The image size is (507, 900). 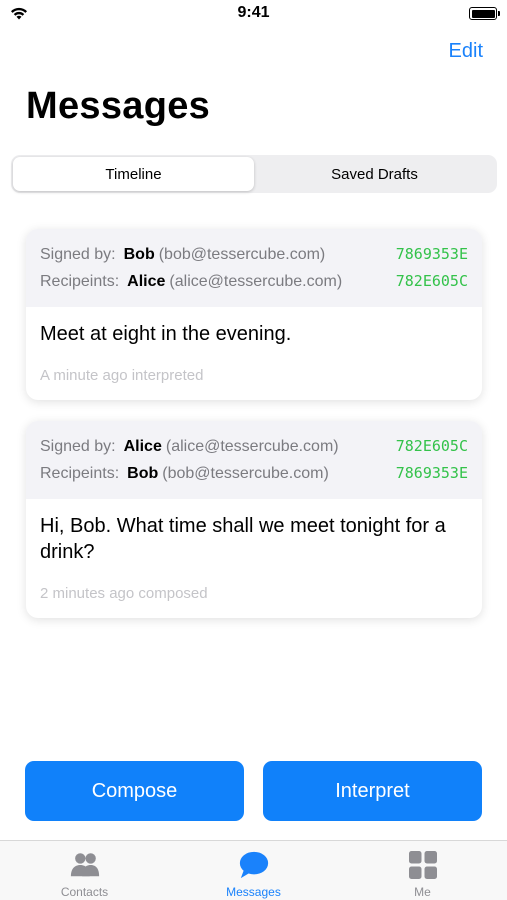 I want to click on contacts-icon, so click(x=85, y=865).